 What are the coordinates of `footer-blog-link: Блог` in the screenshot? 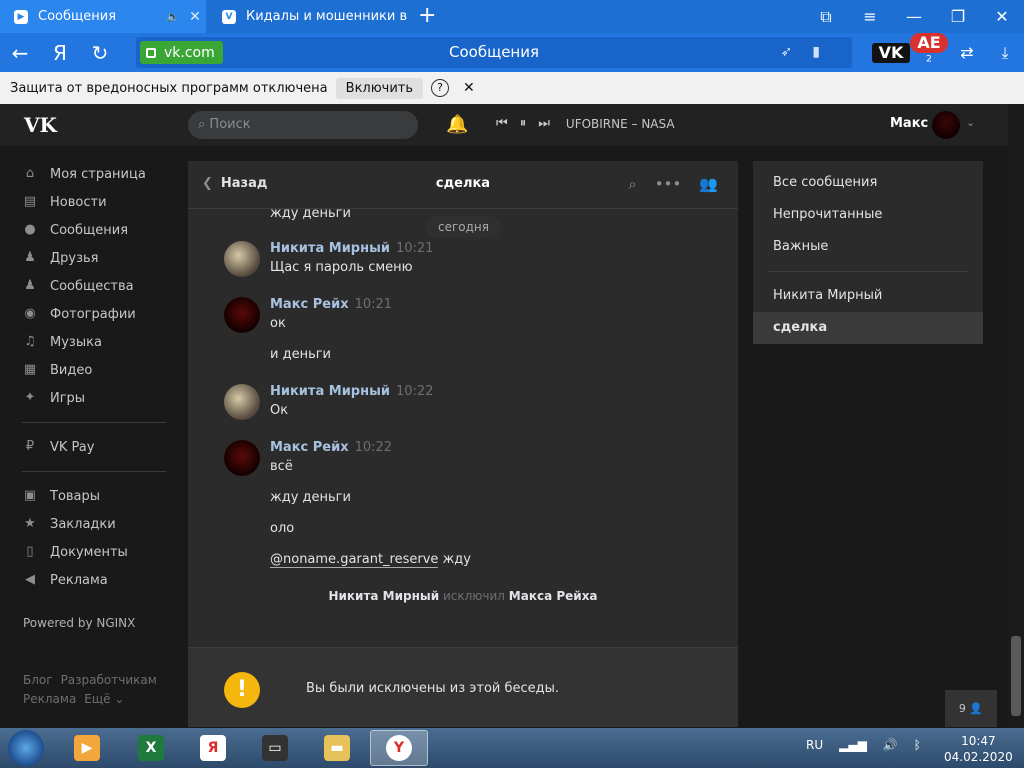 It's located at (38, 680).